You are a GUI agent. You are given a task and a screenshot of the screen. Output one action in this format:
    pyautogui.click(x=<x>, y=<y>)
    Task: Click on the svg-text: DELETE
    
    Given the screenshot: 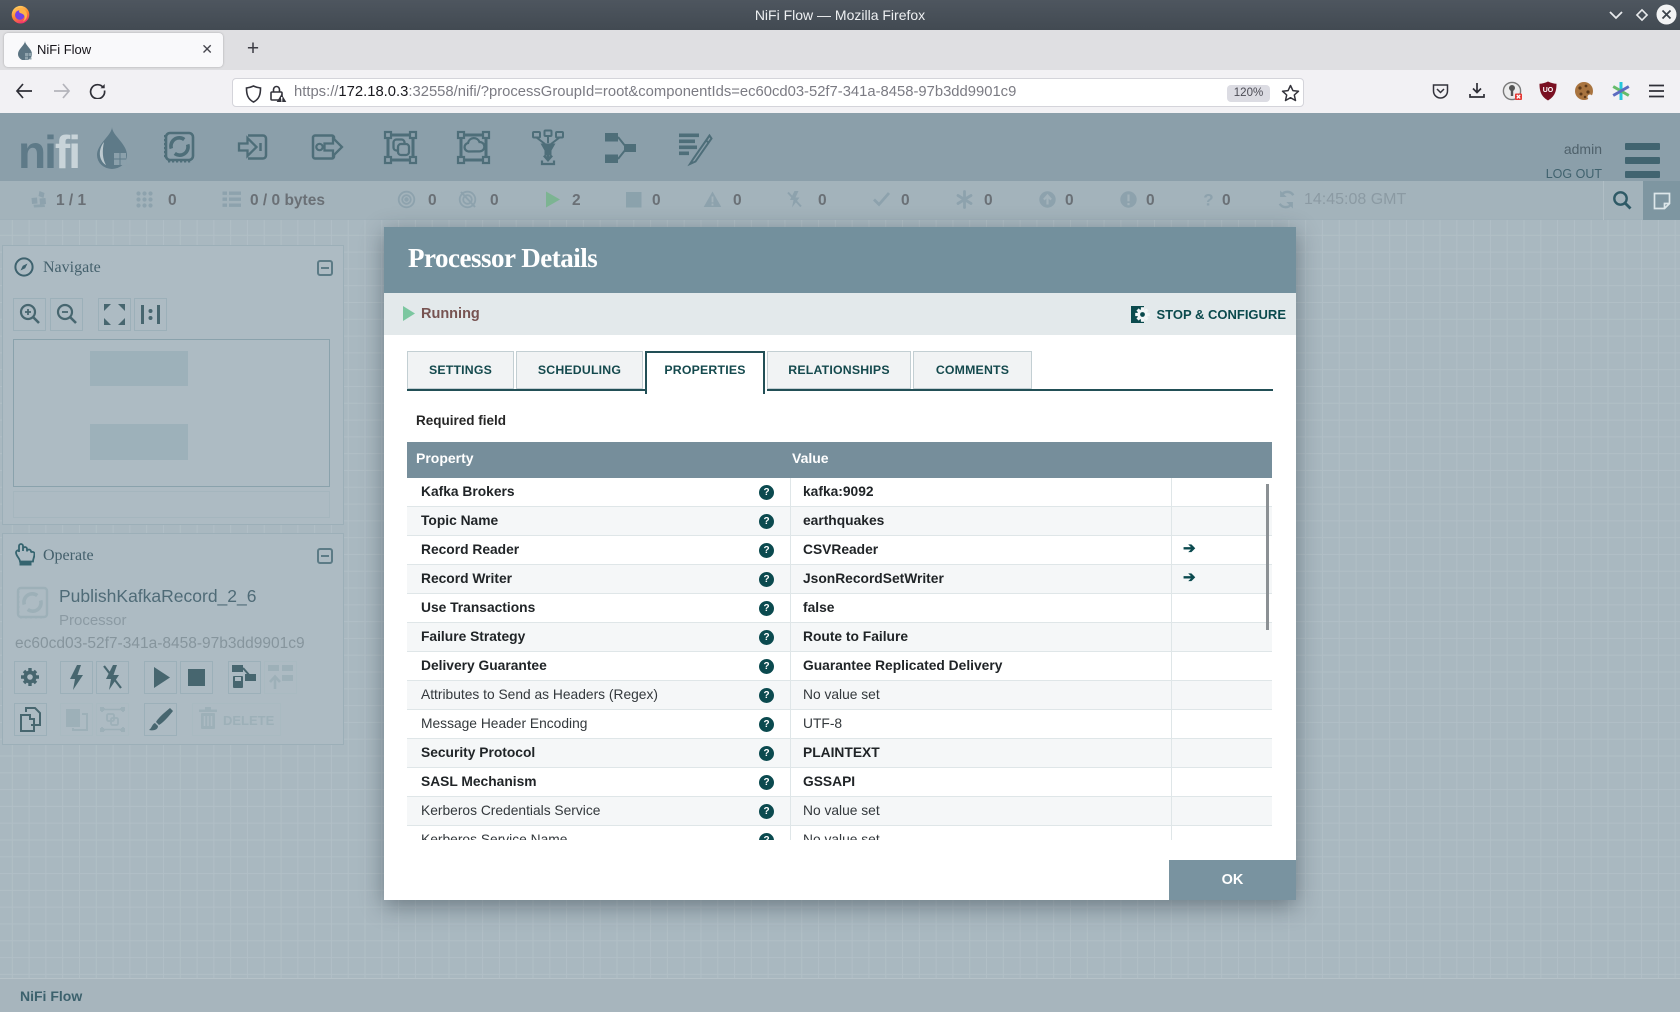 What is the action you would take?
    pyautogui.click(x=249, y=720)
    